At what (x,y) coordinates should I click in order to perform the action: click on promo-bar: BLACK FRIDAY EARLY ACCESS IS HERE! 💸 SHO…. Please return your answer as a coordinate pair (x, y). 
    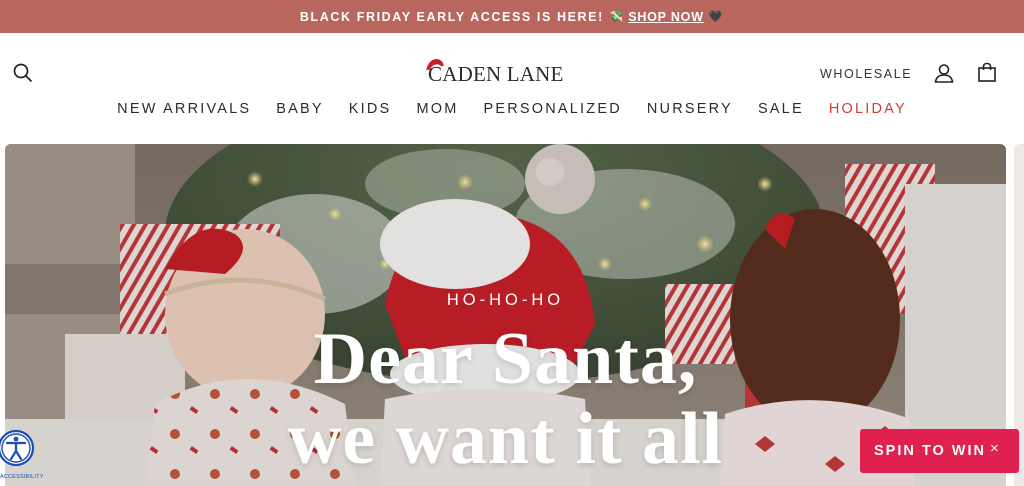
    Looking at the image, I should click on (512, 16).